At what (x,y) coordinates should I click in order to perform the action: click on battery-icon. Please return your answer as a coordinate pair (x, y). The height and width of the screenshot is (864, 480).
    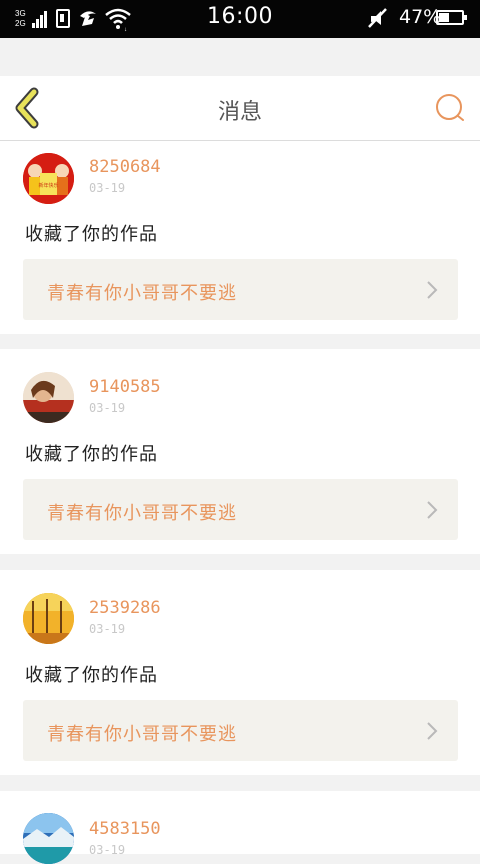
    Looking at the image, I should click on (451, 17).